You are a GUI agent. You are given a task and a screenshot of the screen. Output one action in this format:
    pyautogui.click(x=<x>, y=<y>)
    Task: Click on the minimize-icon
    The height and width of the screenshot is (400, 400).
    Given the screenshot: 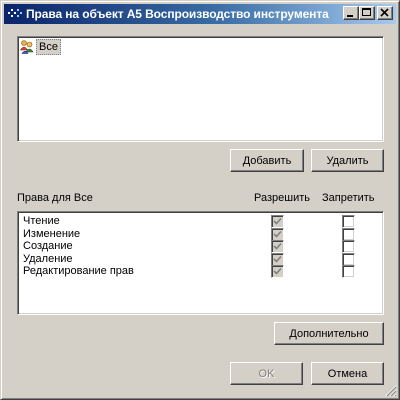 What is the action you would take?
    pyautogui.click(x=350, y=16)
    